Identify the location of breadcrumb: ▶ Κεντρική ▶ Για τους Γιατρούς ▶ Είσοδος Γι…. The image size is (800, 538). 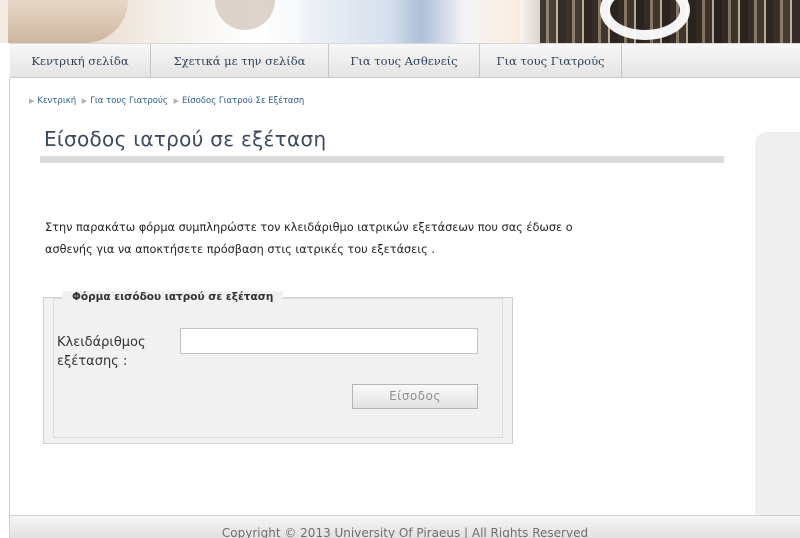
(165, 101).